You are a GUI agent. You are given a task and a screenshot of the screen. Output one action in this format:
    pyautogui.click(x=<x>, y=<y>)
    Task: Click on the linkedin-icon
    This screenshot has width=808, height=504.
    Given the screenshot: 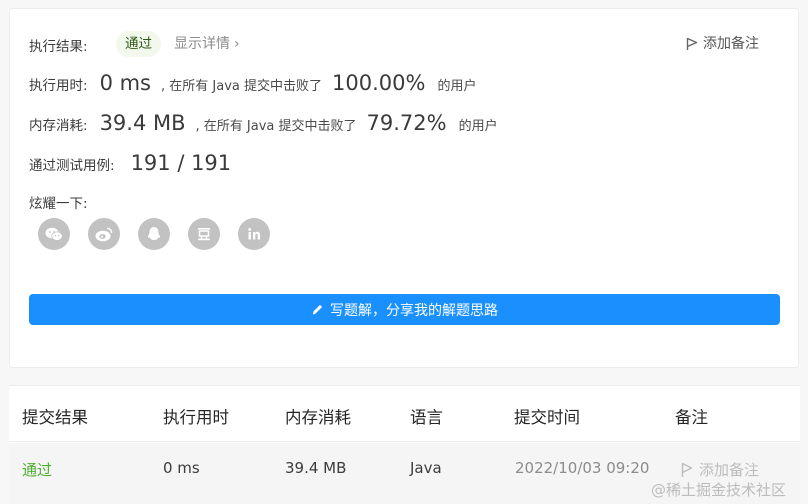 What is the action you would take?
    pyautogui.click(x=254, y=234)
    